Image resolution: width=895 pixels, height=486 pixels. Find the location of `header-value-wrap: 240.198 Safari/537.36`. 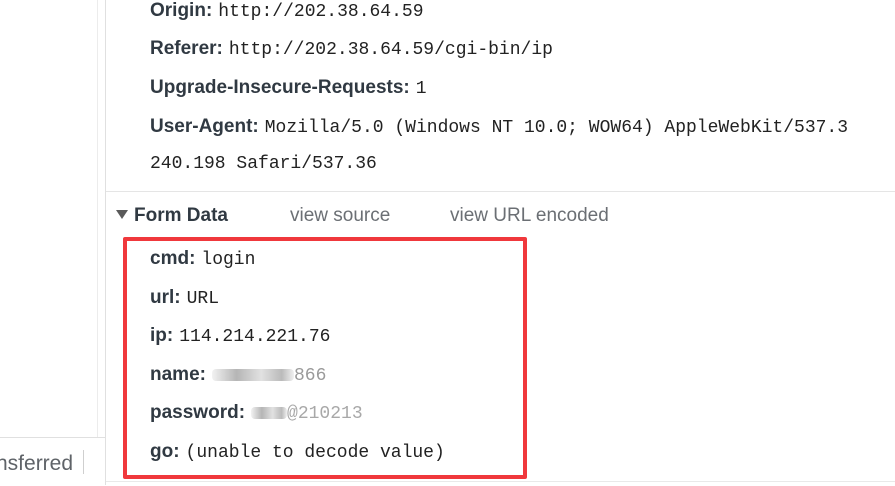

header-value-wrap: 240.198 Safari/537.36 is located at coordinates (263, 164).